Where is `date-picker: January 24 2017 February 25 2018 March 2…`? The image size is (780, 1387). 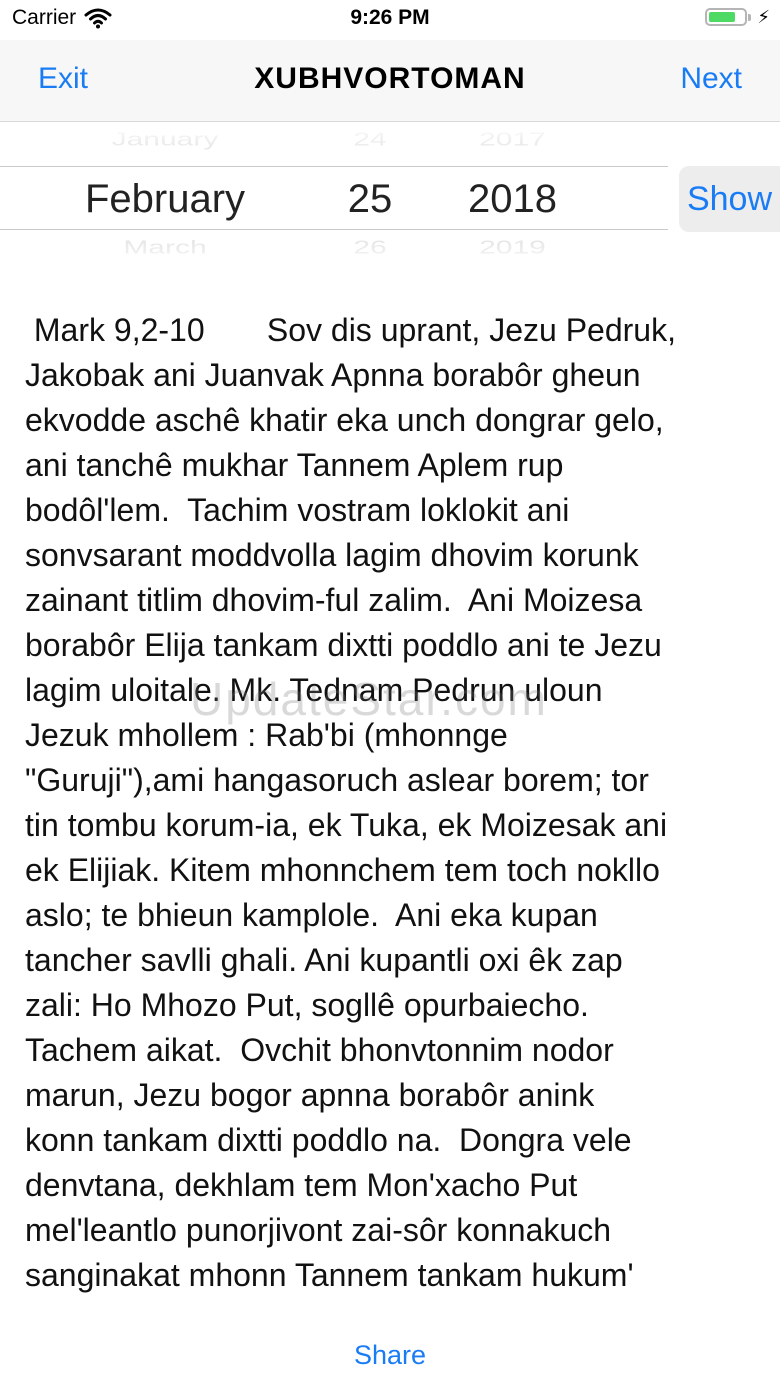 date-picker: January 24 2017 February 25 2018 March 2… is located at coordinates (334, 192).